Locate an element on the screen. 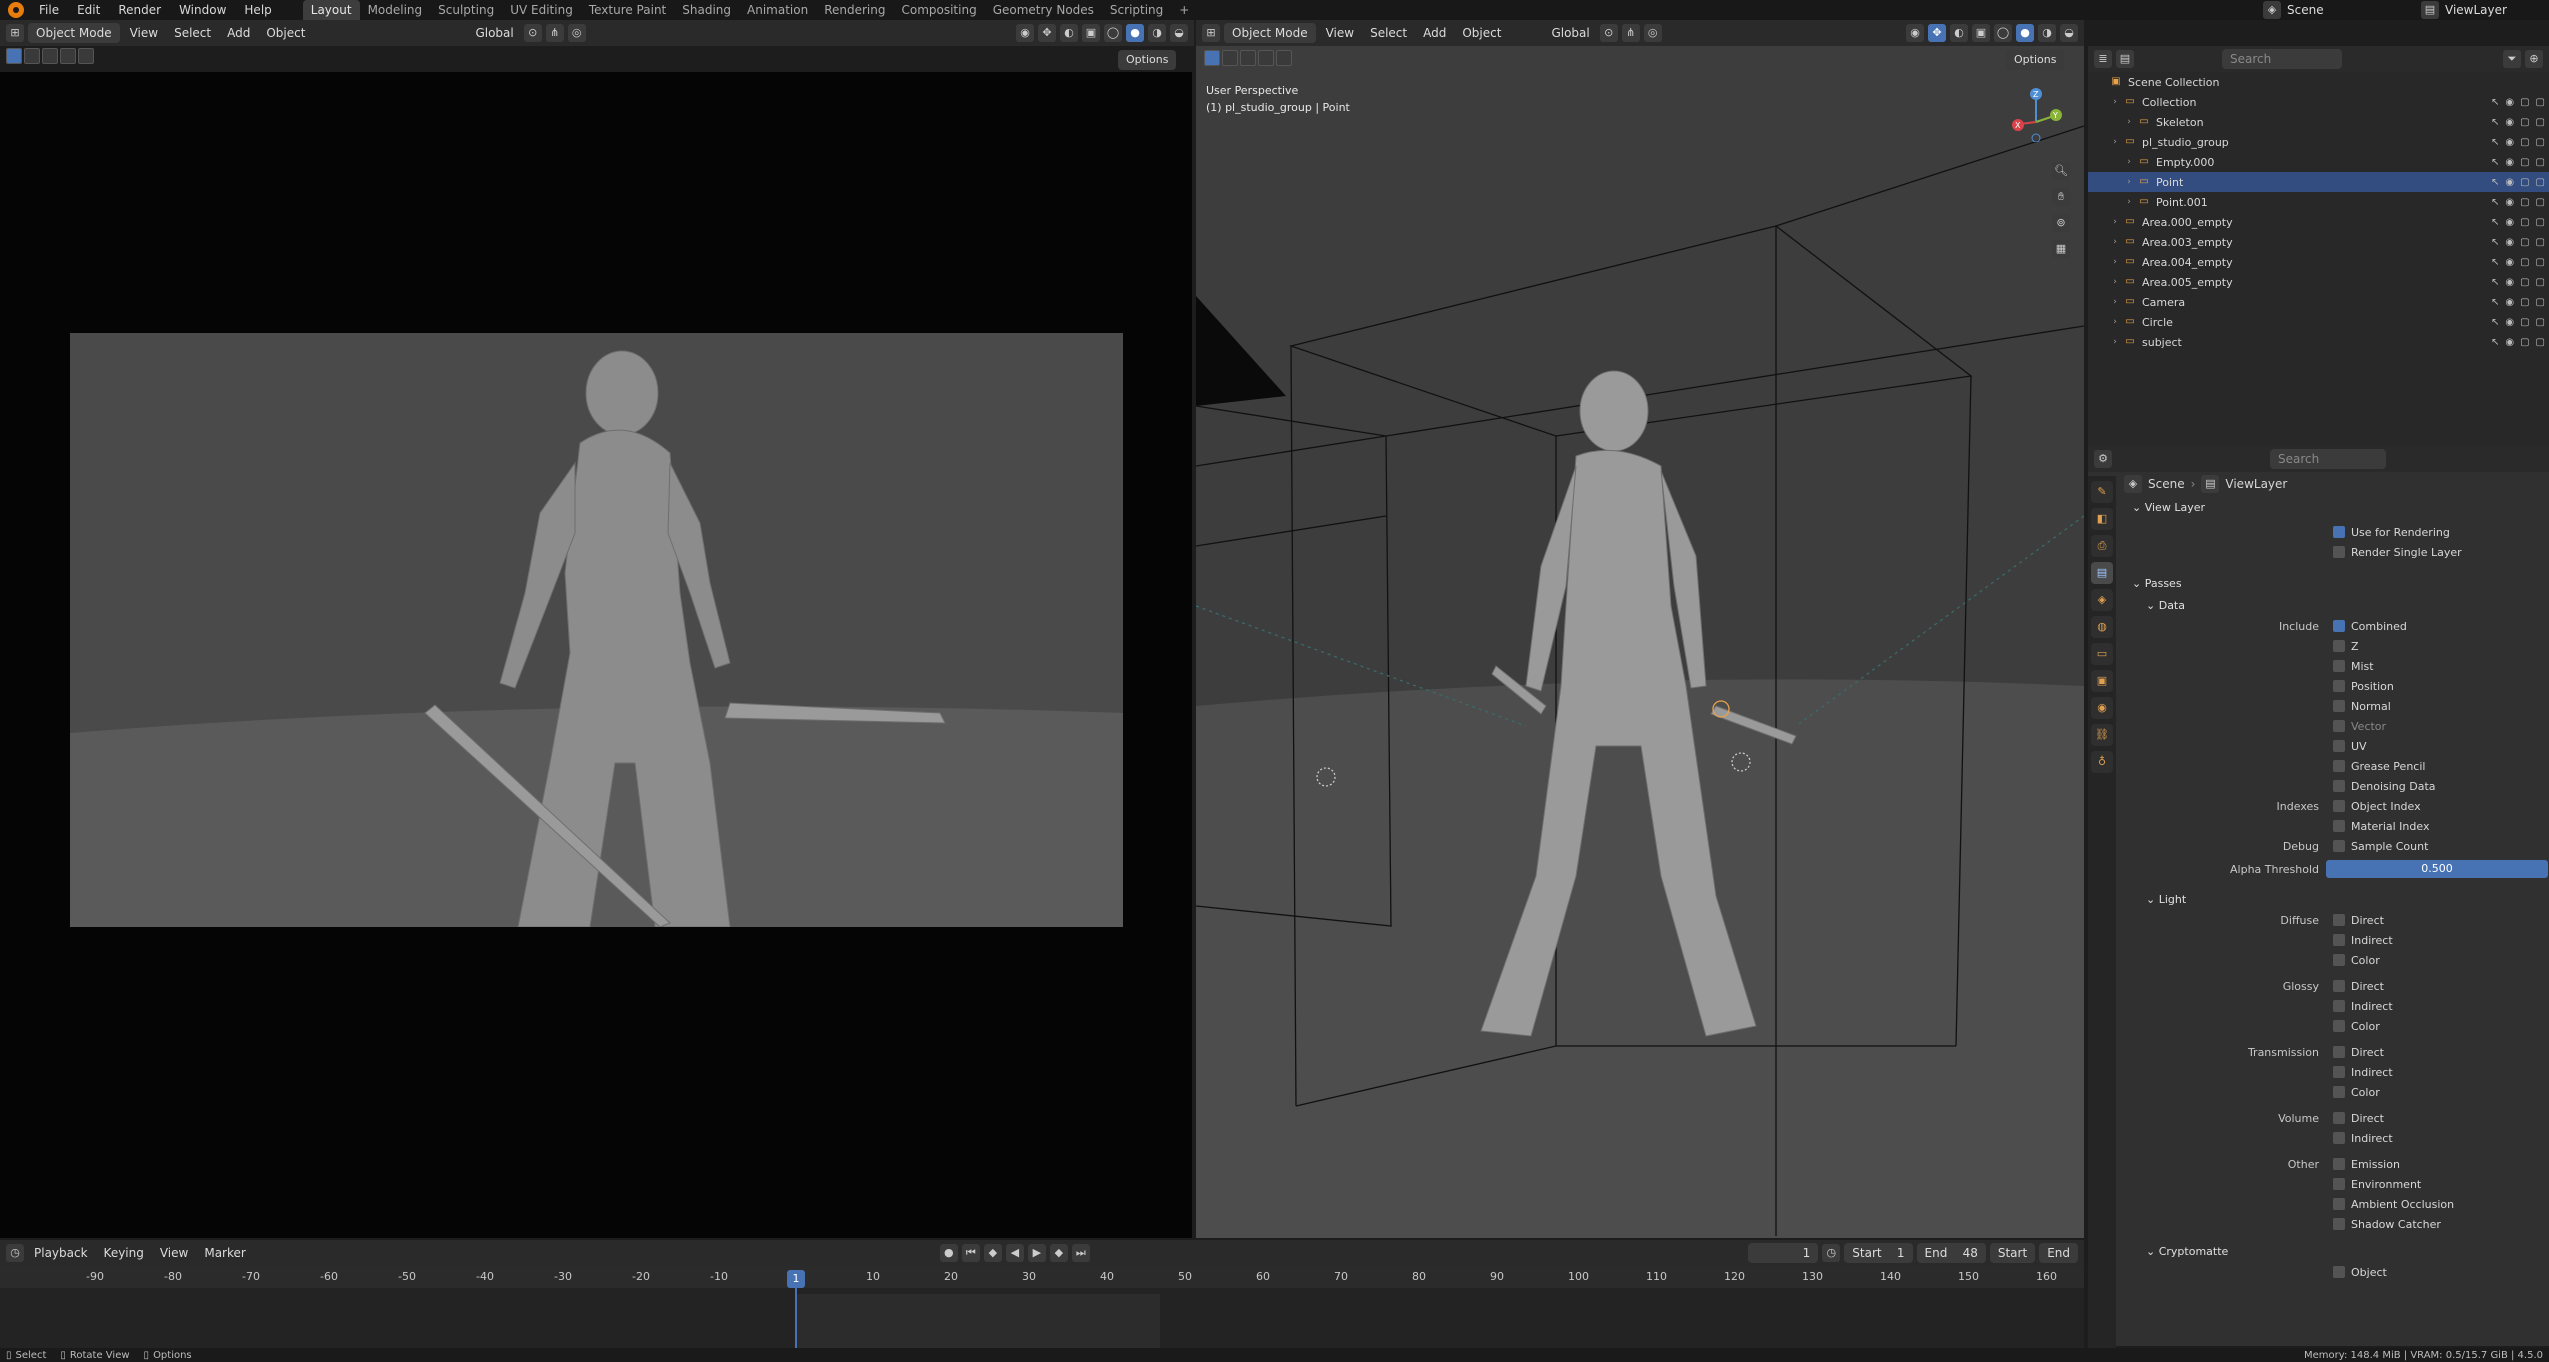 The height and width of the screenshot is (1362, 2549). visibility-icon: ◉ is located at coordinates (1025, 33).